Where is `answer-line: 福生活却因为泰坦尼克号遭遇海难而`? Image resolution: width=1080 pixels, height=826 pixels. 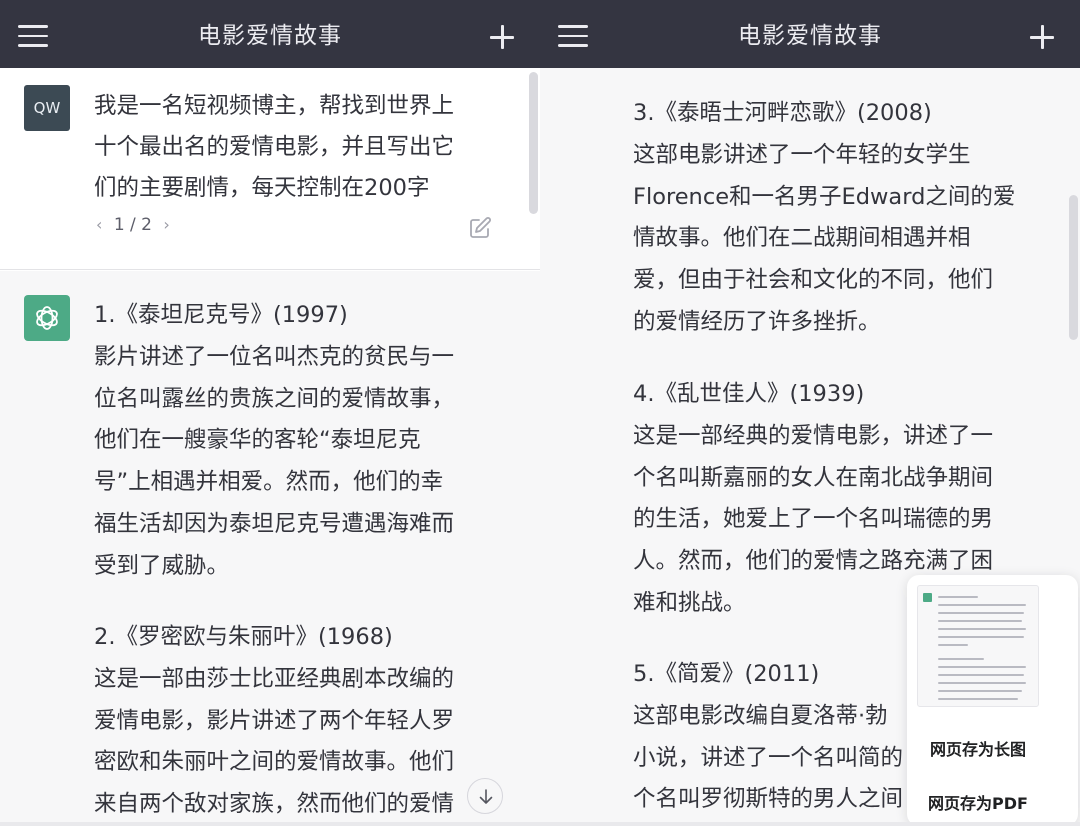
answer-line: 福生活却因为泰坦尼克号遭遇海难而 is located at coordinates (274, 523).